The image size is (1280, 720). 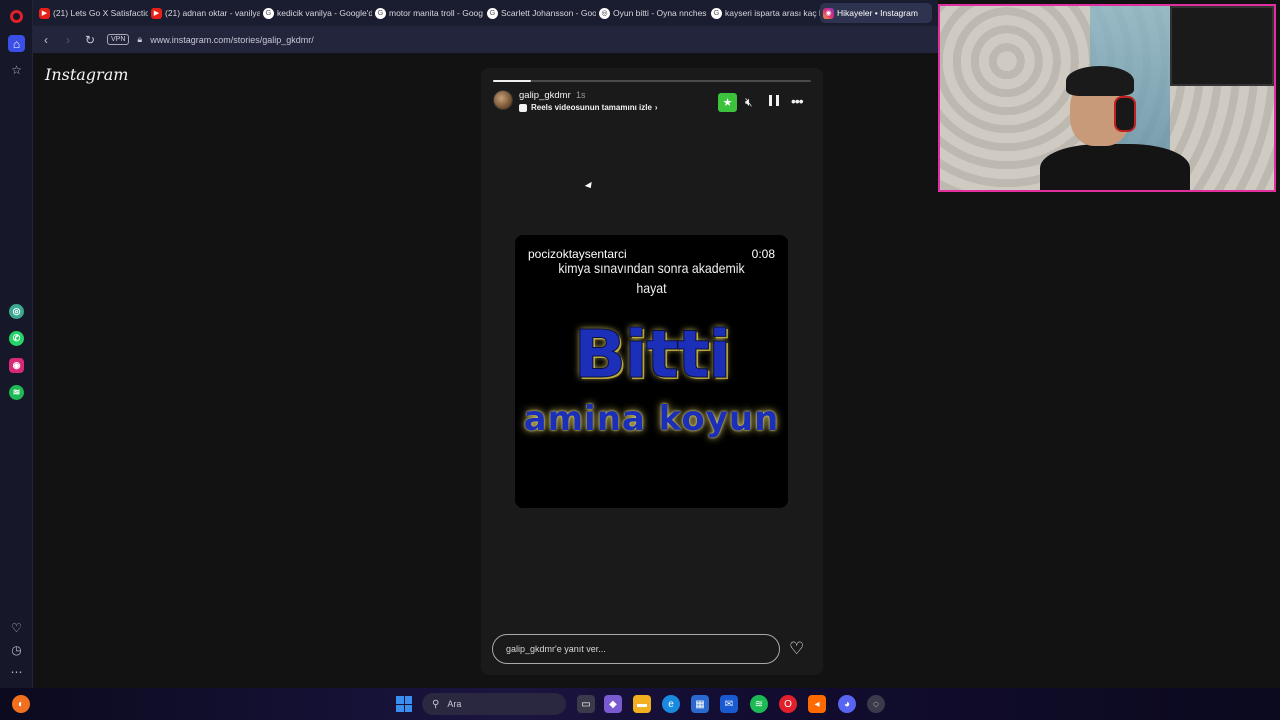 I want to click on browser-sidebar: ⌂ ☆ ◎ ✆ ◉ ≋ ♡ ◷ ⋯, so click(x=16, y=344).